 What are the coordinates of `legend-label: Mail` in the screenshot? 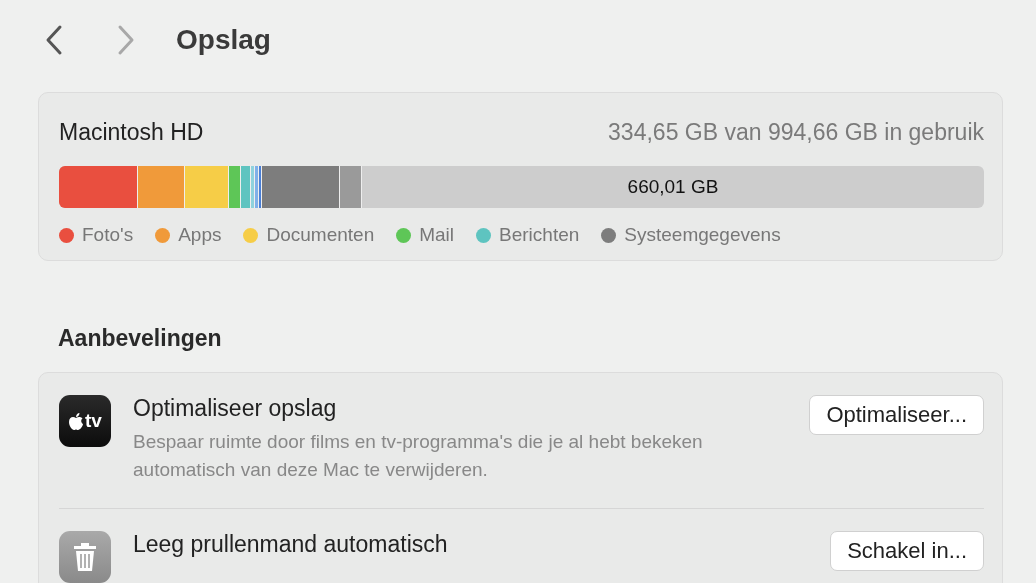 It's located at (437, 235).